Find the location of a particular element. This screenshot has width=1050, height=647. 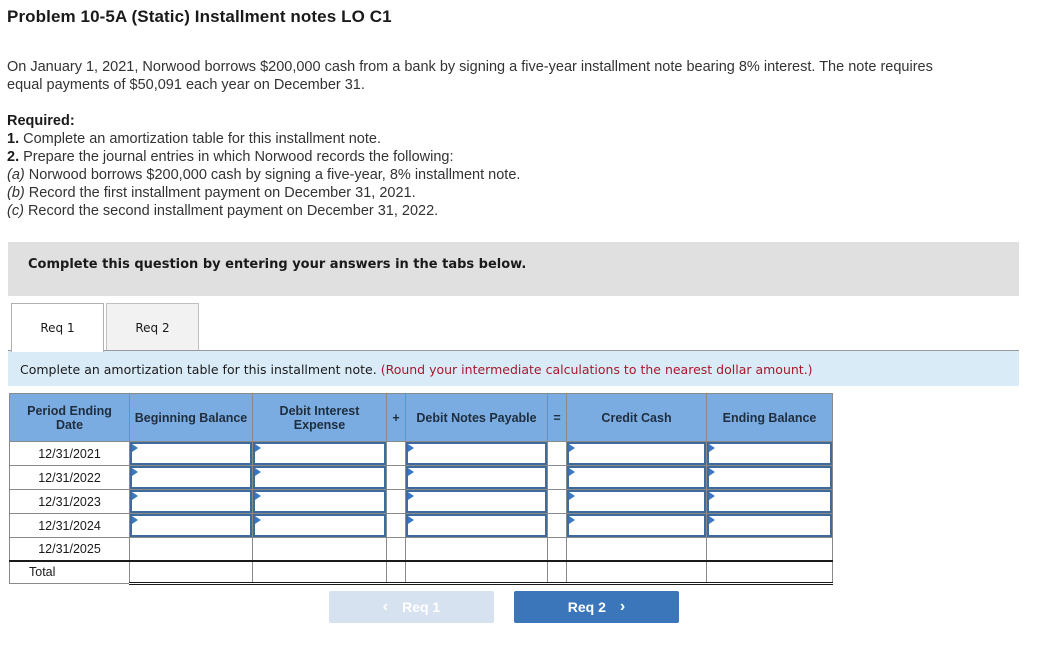

total-beginning-cell is located at coordinates (191, 572).